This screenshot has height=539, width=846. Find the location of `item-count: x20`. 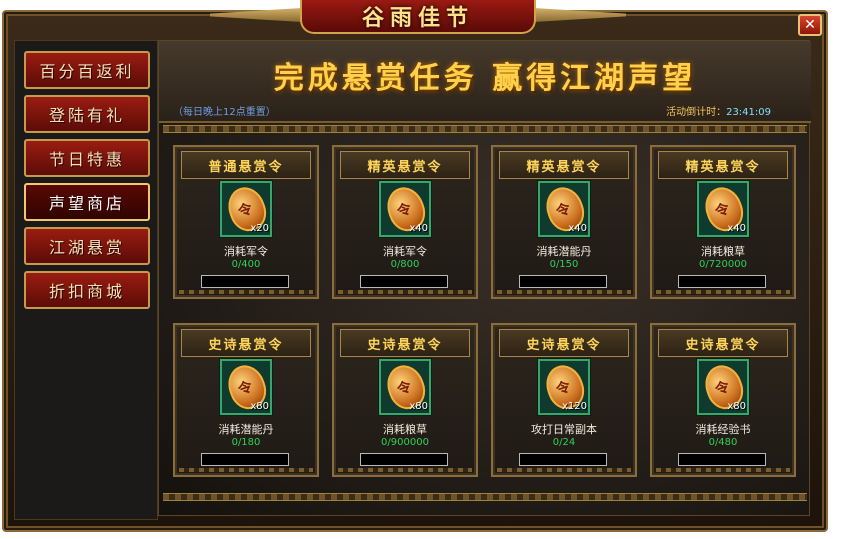

item-count: x20 is located at coordinates (259, 228).